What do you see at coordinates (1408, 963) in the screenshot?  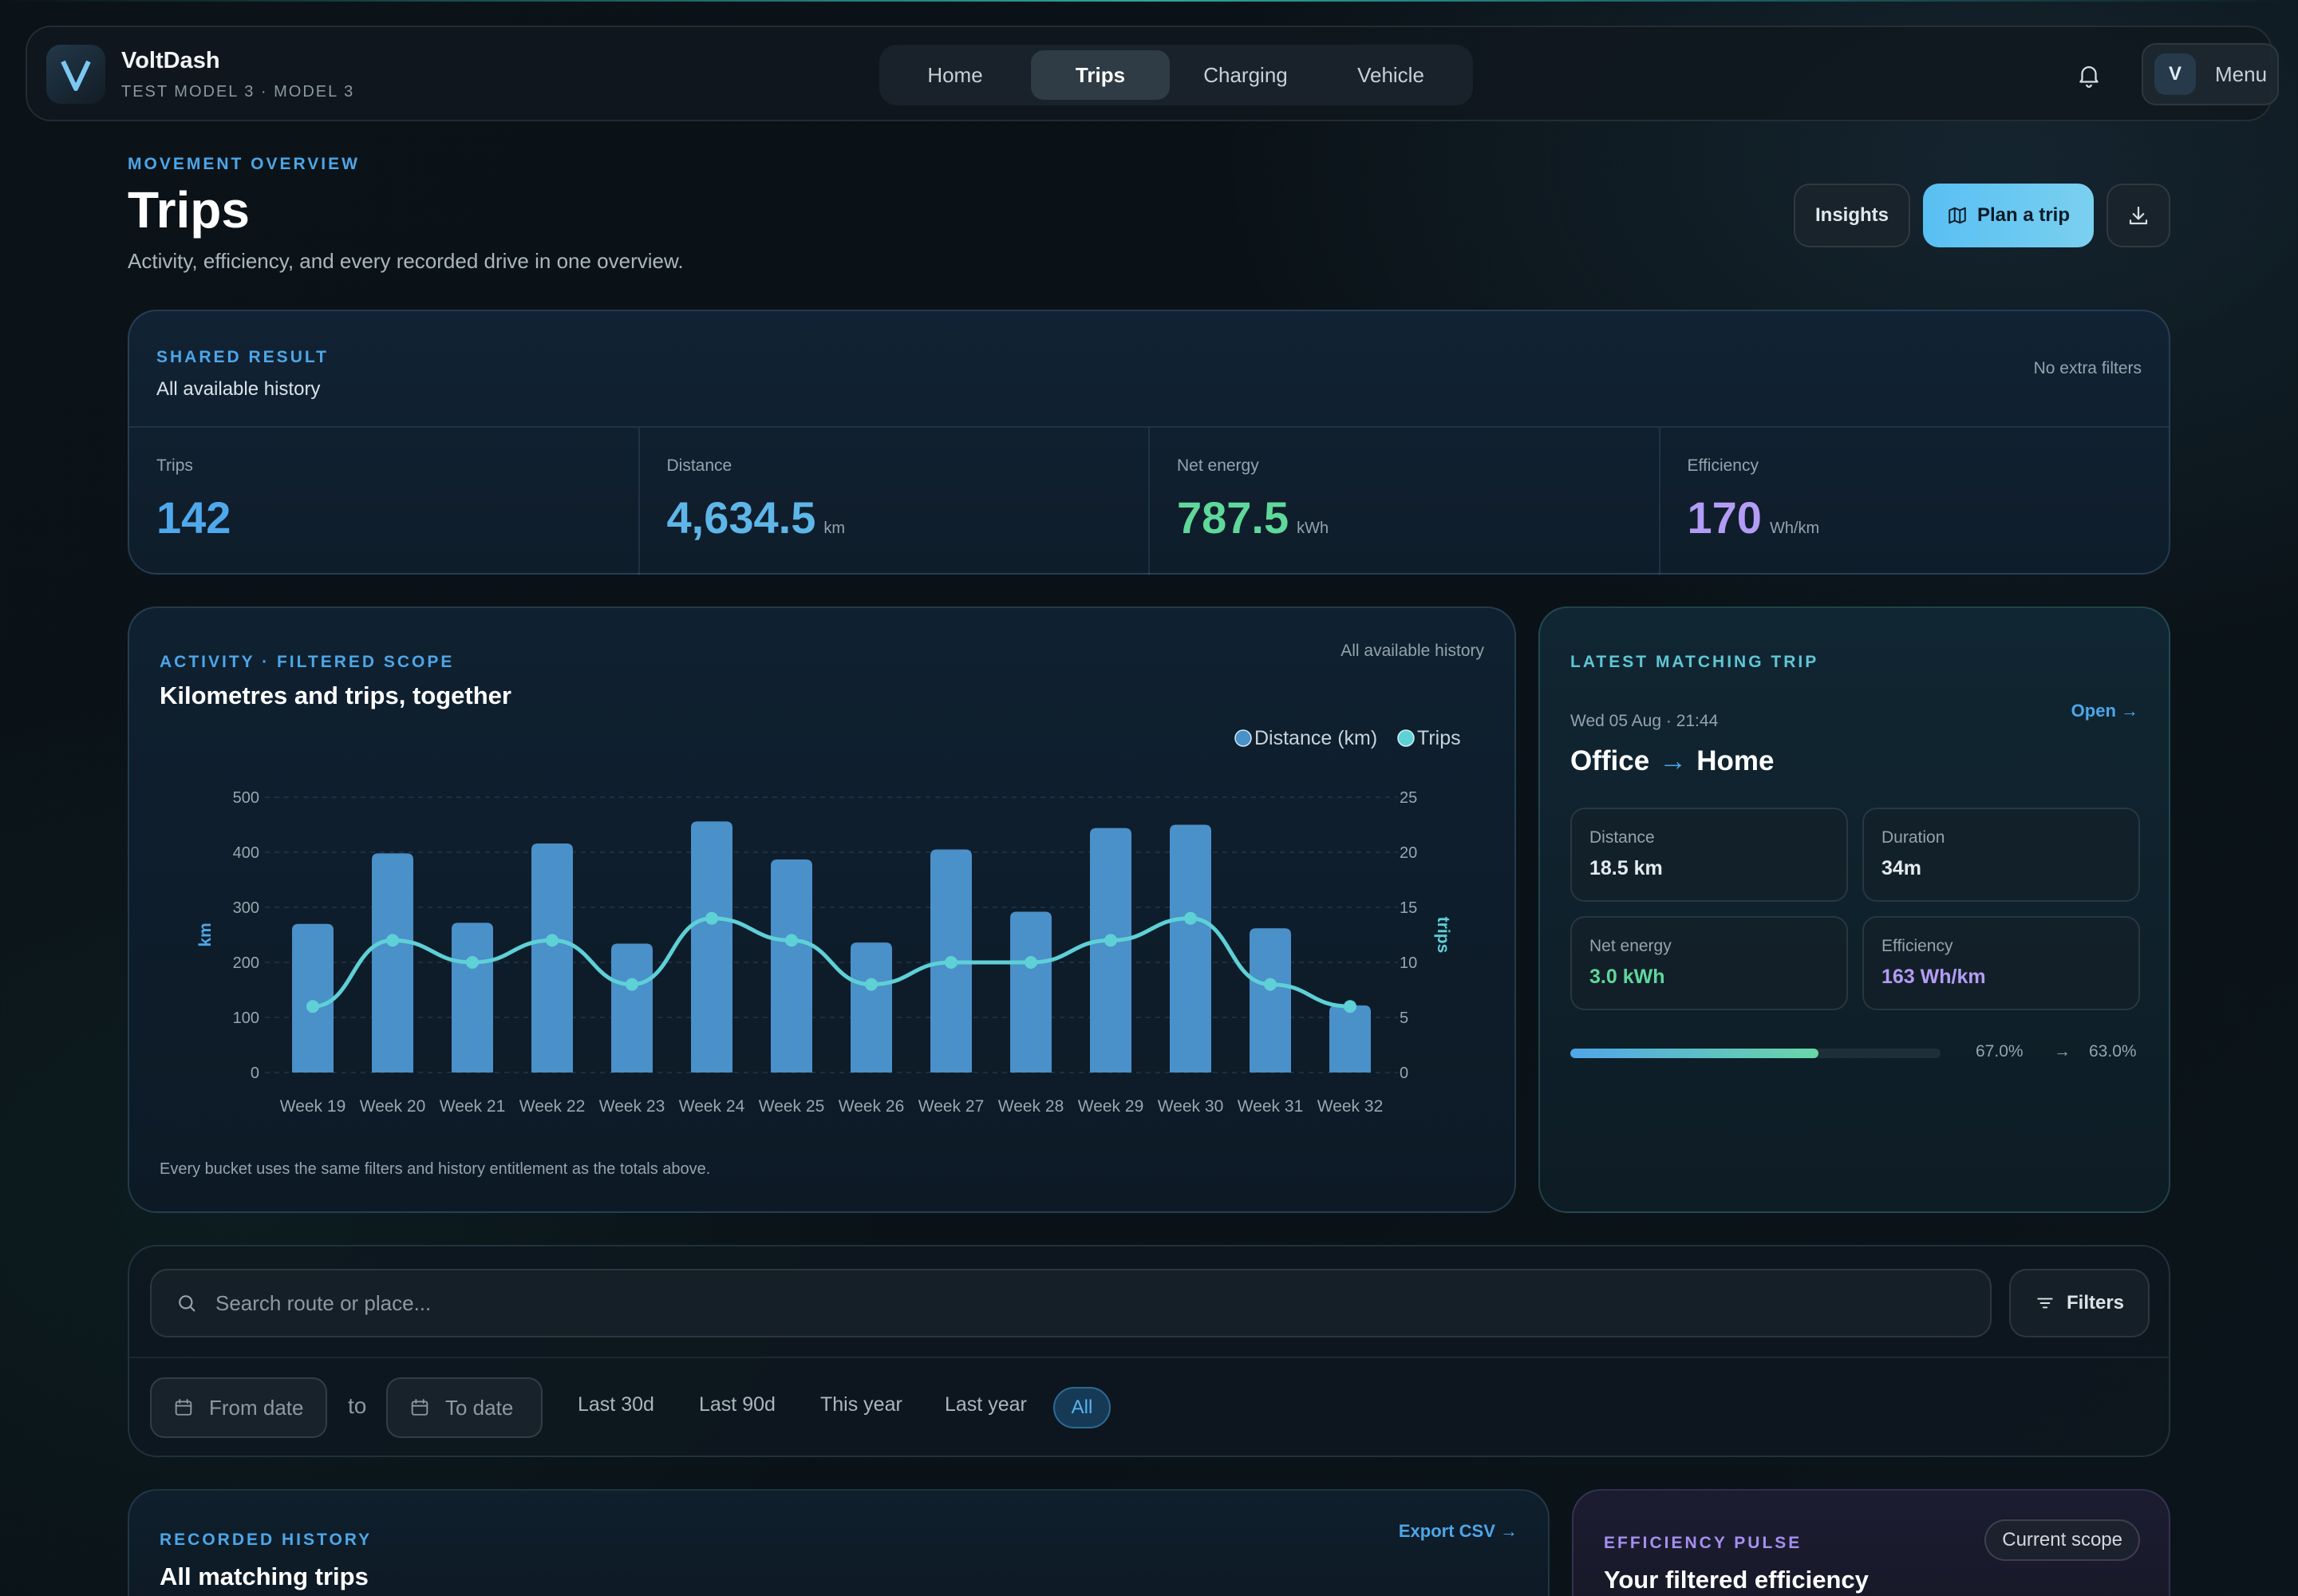 I see `y2-tick-label: 10` at bounding box center [1408, 963].